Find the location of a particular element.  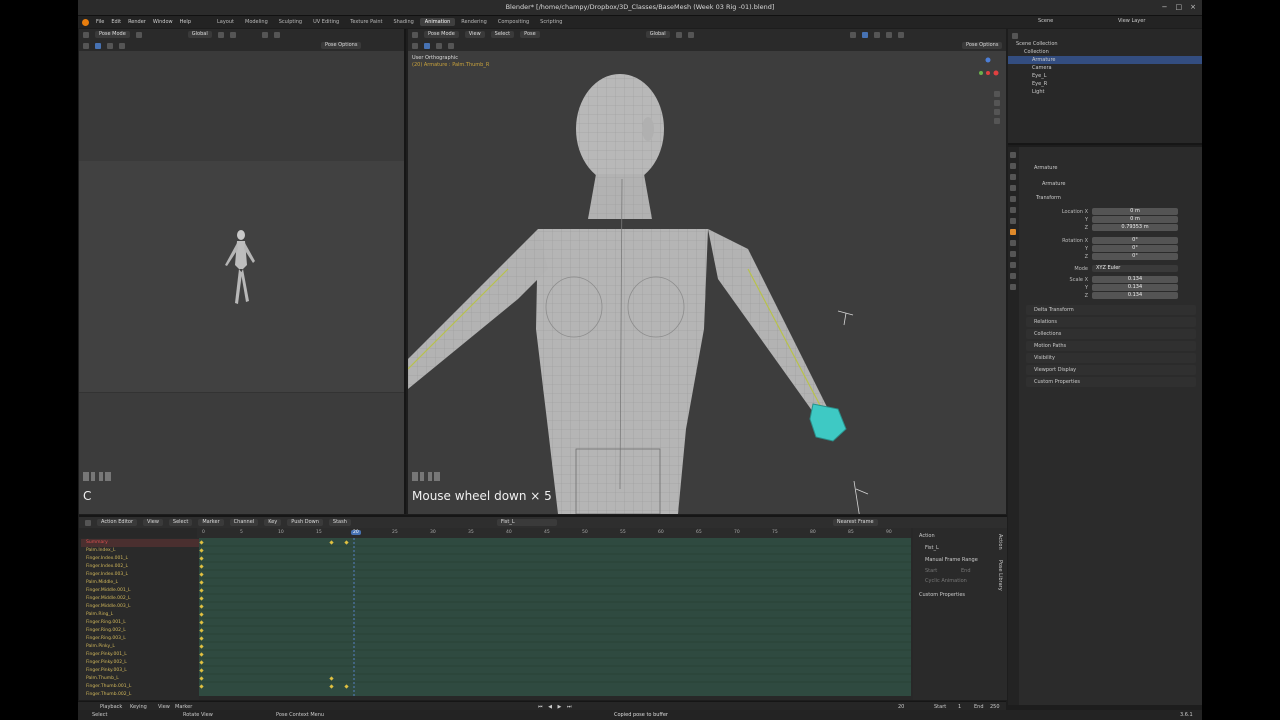

ae-menu-marker: Marker is located at coordinates (211, 522).